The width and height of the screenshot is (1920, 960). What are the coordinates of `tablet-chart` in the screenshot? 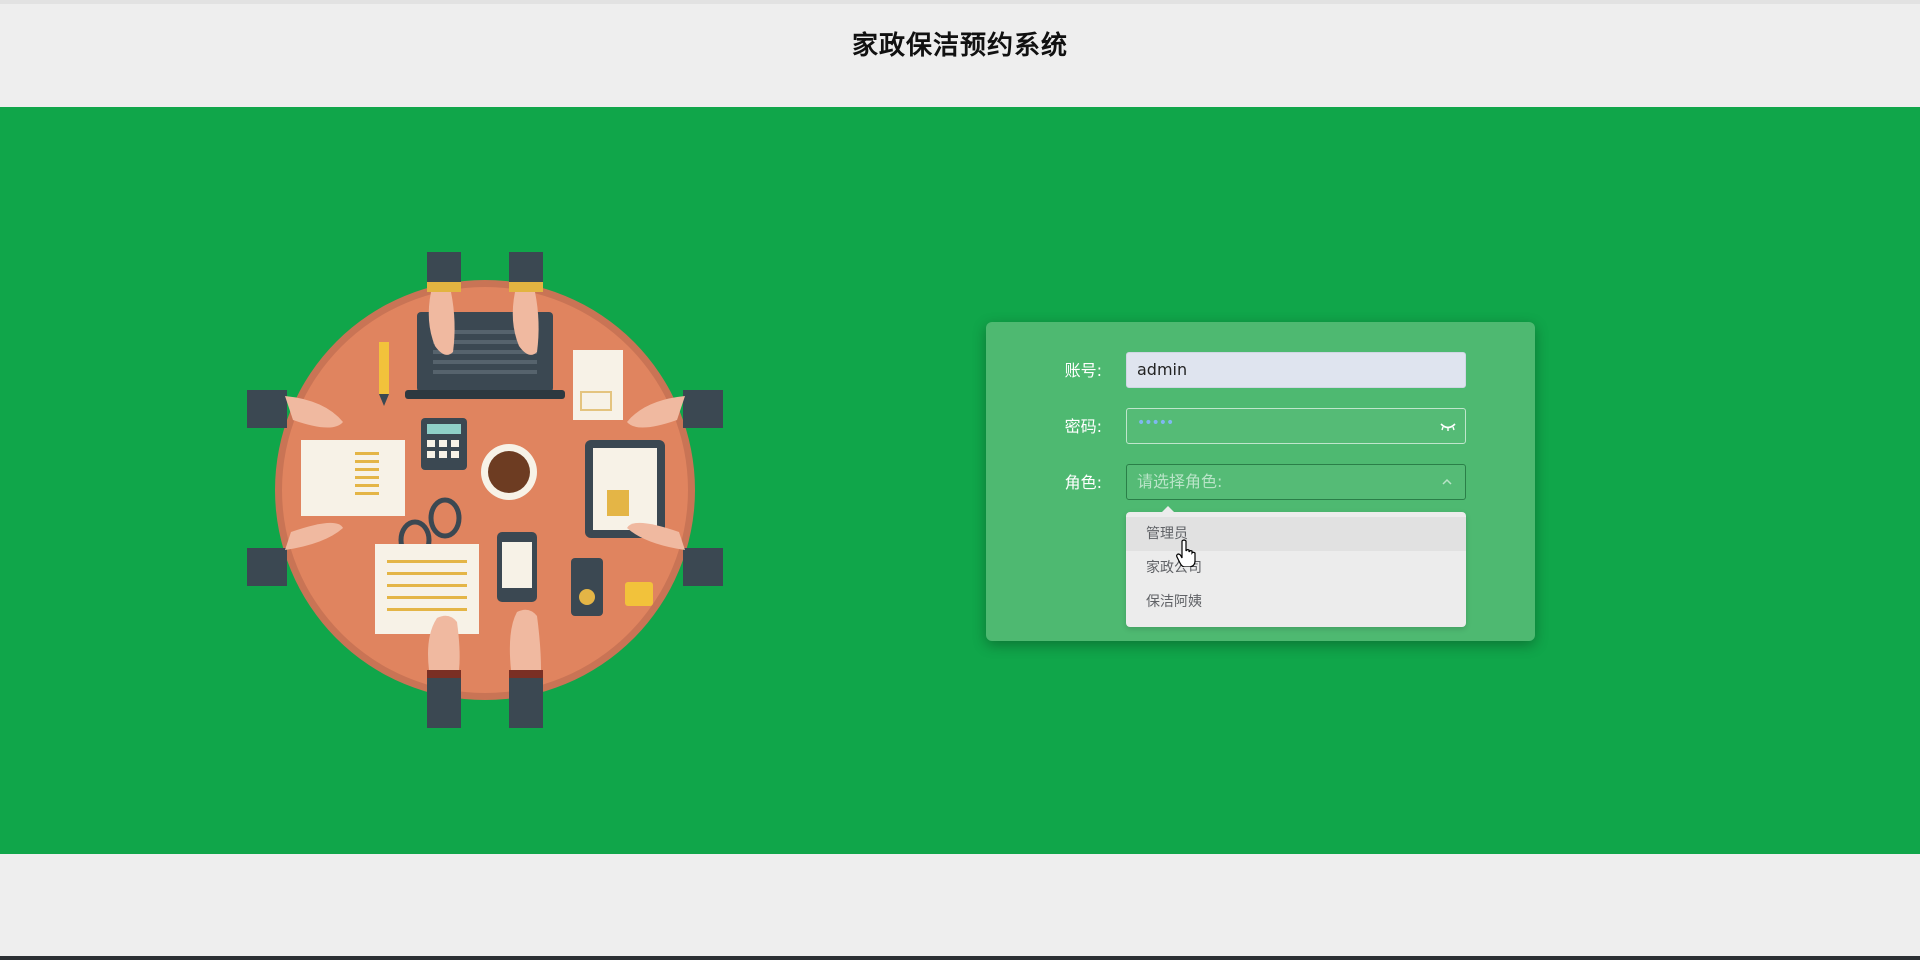 It's located at (618, 503).